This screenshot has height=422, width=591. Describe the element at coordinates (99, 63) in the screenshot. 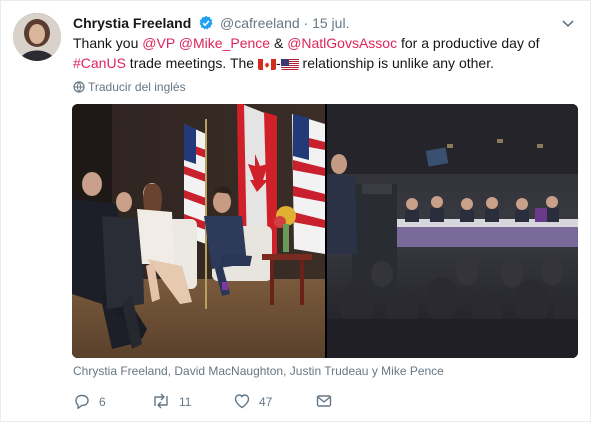

I see `hashtag-canus: #CanUS` at that location.